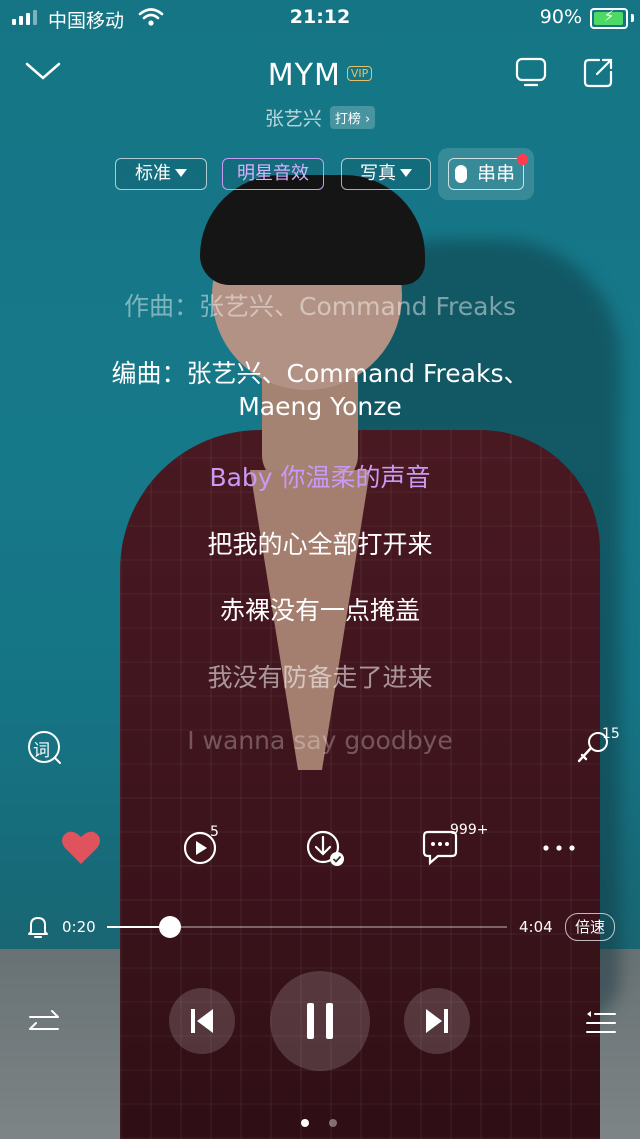  I want to click on page-indicator, so click(333, 1123).